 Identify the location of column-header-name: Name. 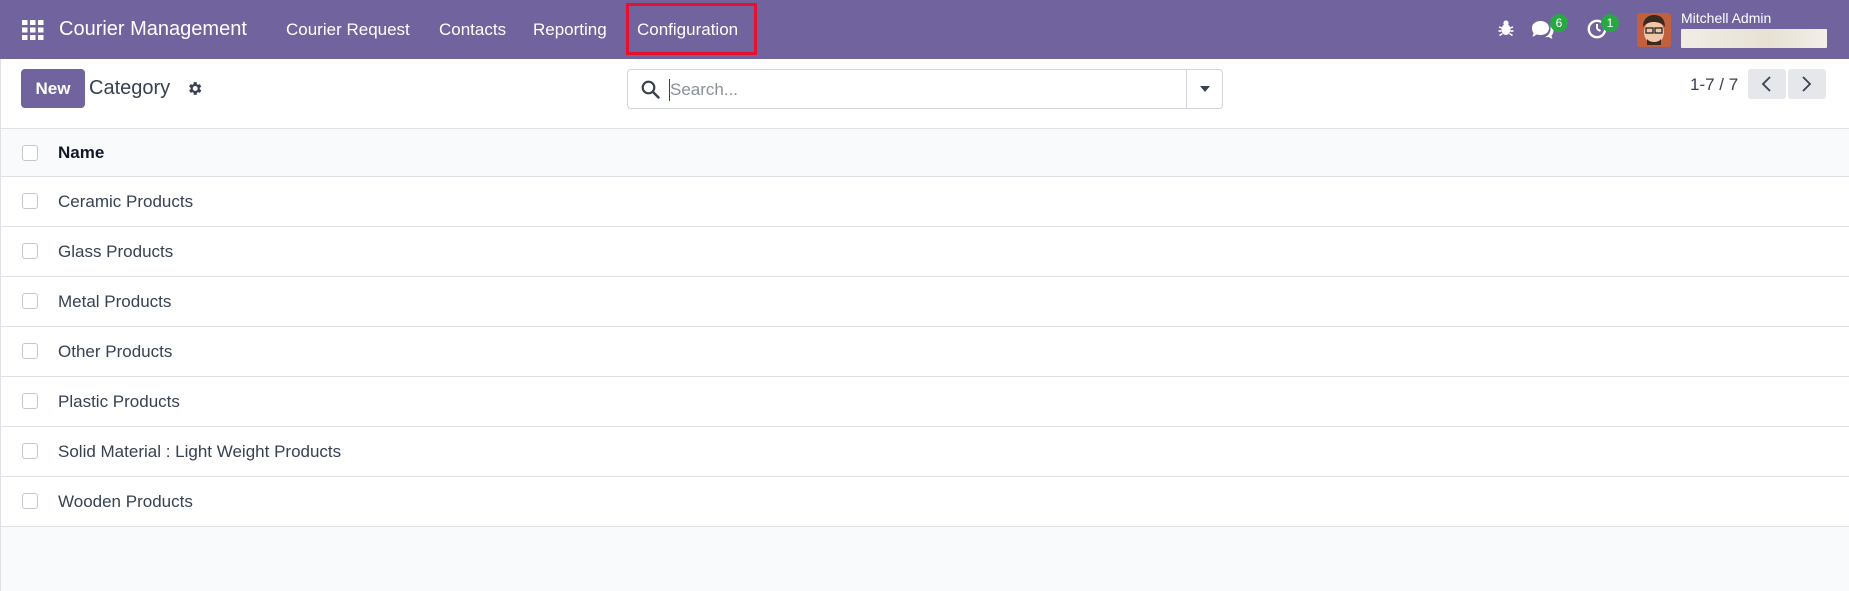
(81, 153).